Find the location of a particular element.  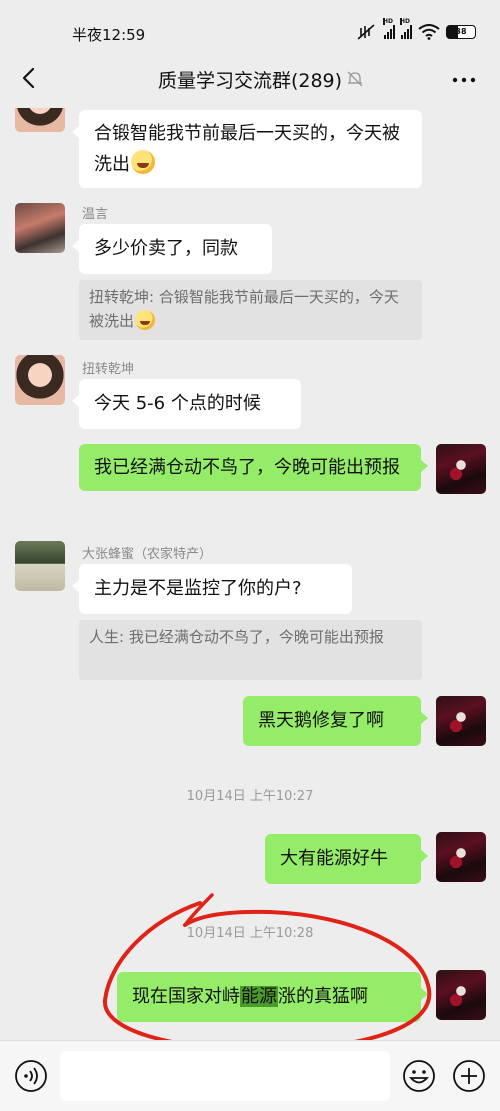

status-time: 半夜12:59 is located at coordinates (109, 35).